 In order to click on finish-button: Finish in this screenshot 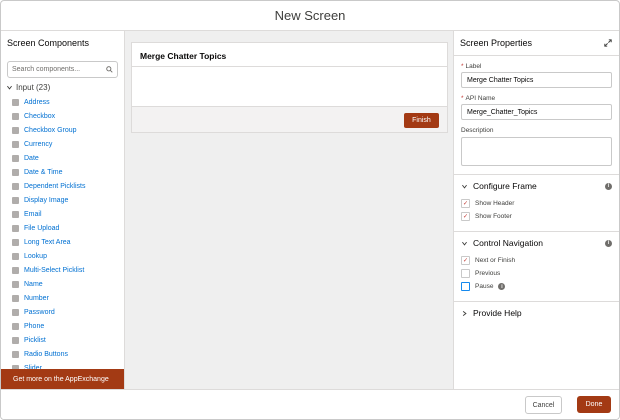, I will do `click(421, 120)`.